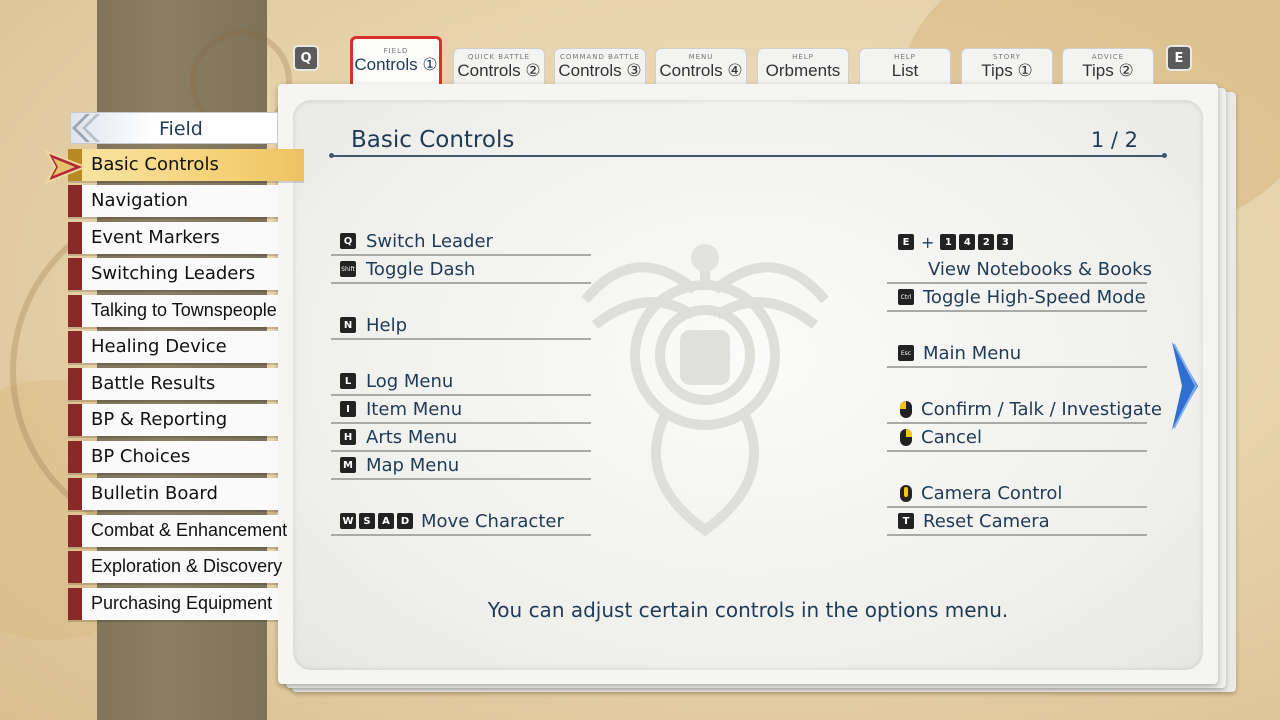  What do you see at coordinates (405, 521) in the screenshot?
I see `key-icon: D` at bounding box center [405, 521].